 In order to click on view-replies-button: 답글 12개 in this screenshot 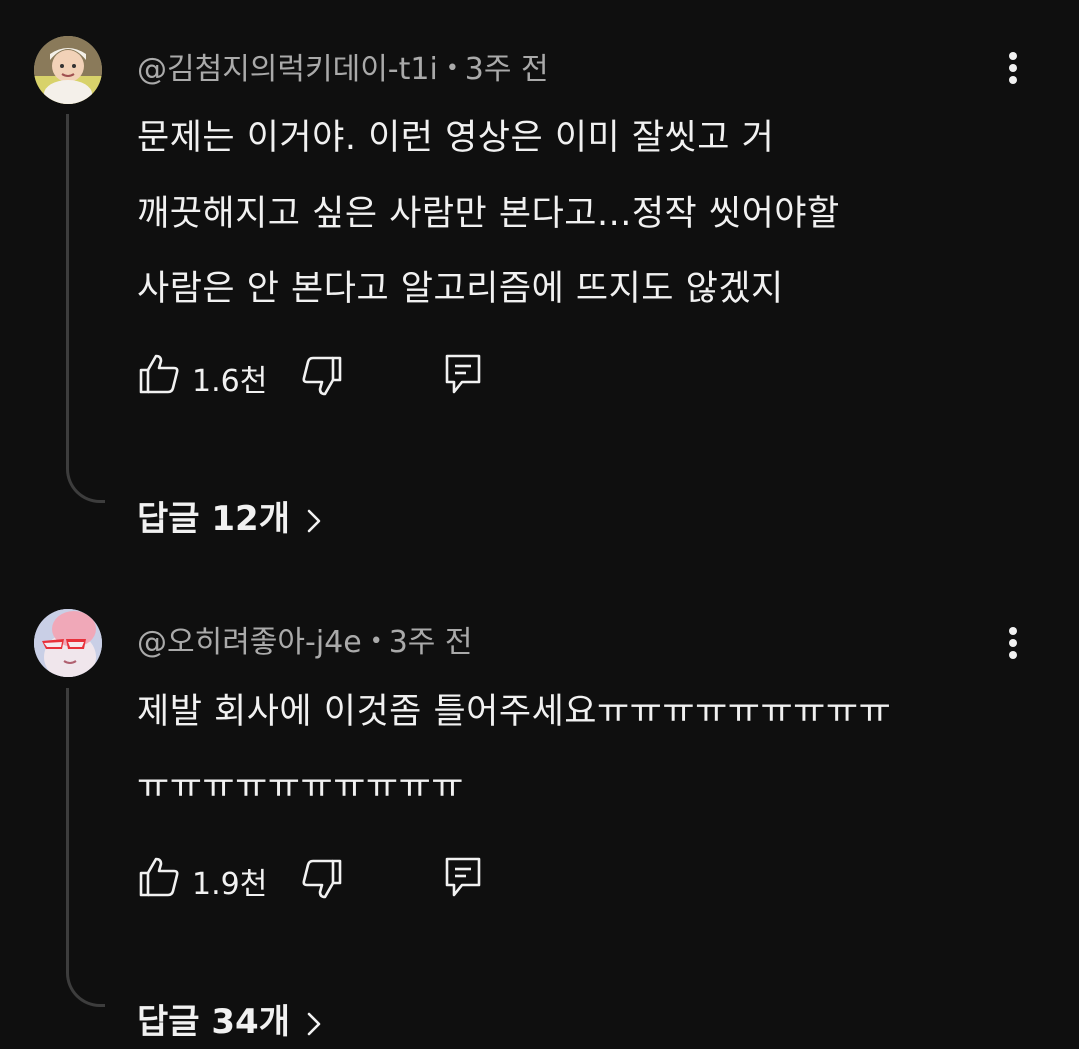, I will do `click(229, 515)`.